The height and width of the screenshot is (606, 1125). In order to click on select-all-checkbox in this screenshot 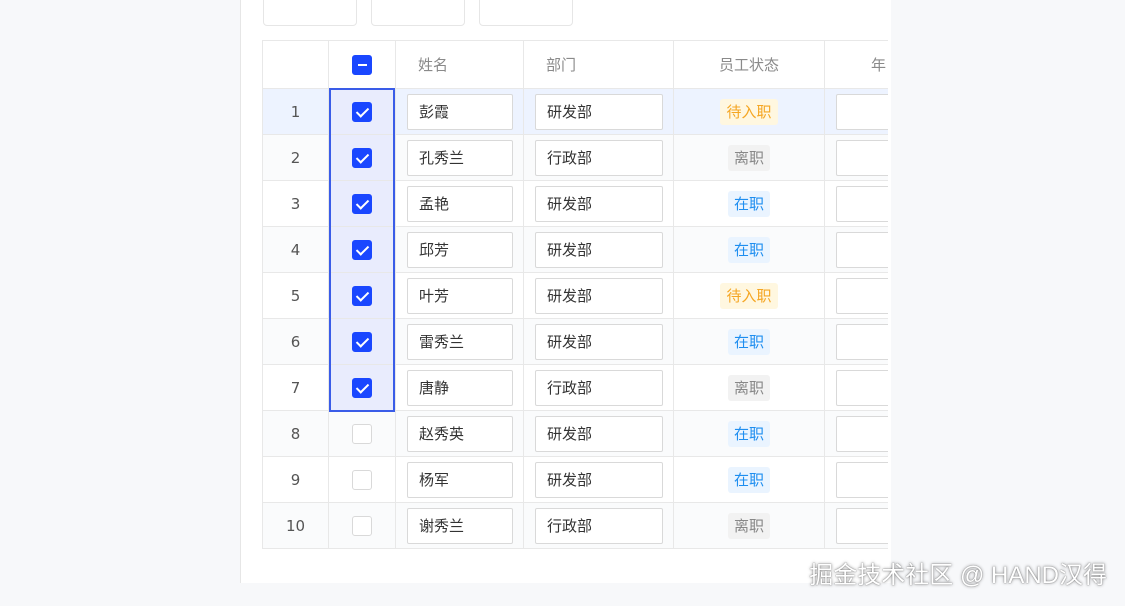, I will do `click(362, 64)`.